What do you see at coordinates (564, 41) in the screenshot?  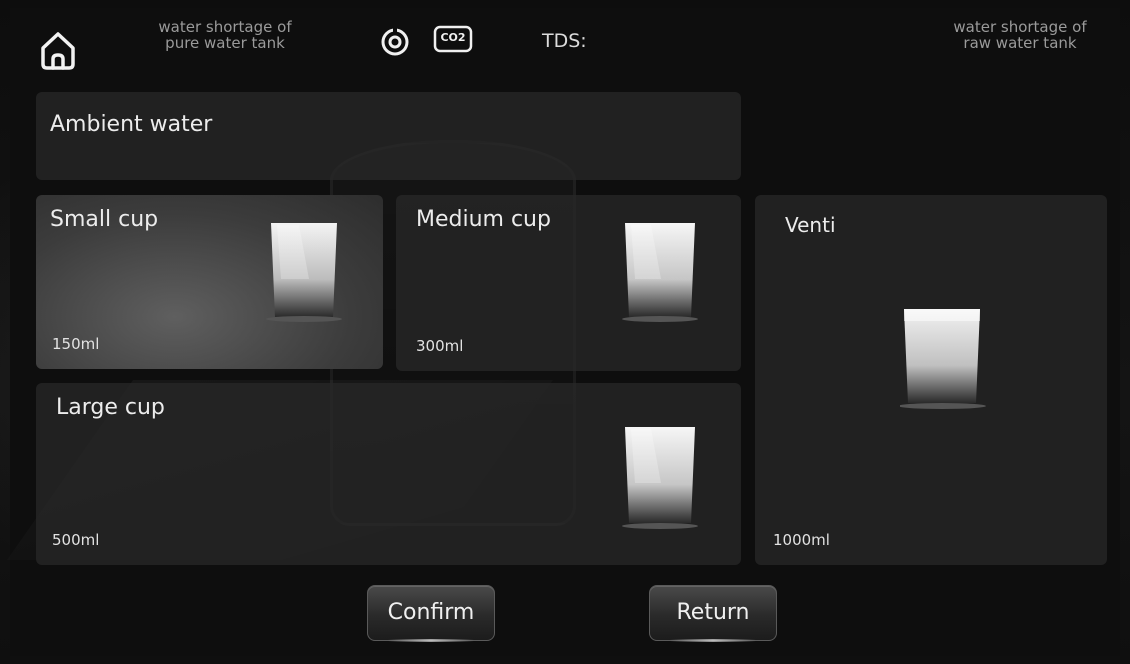 I see `tds-label: TDS:` at bounding box center [564, 41].